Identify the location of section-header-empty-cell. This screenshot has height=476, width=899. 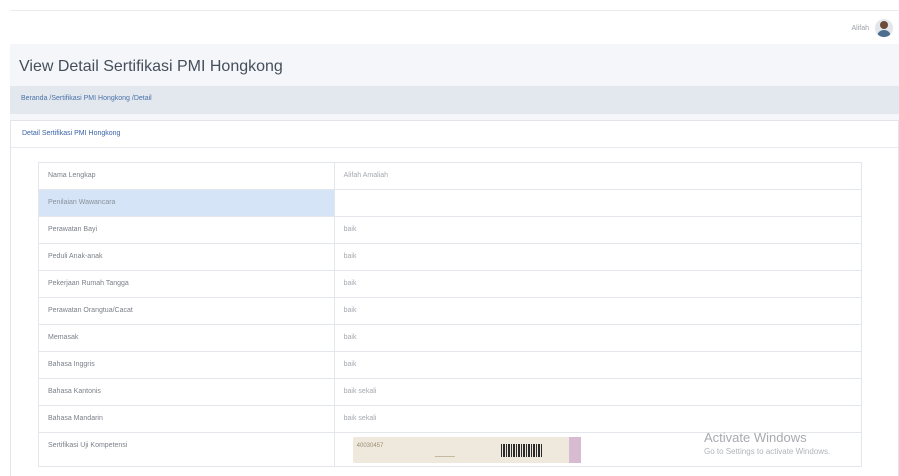
(598, 203).